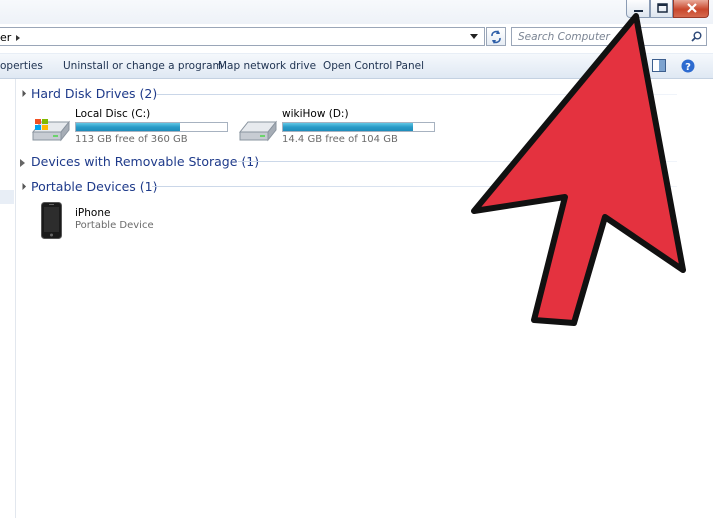  Describe the element at coordinates (51, 130) in the screenshot. I see `windows-drive-icon` at that location.